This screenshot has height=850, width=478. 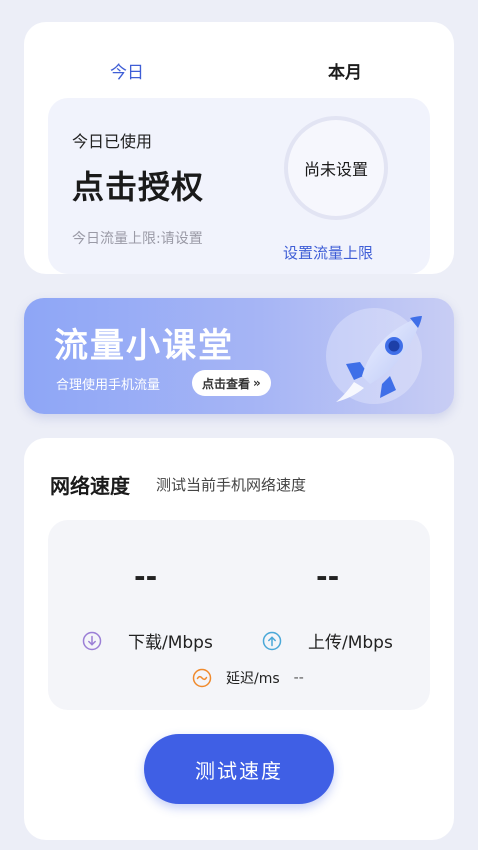 I want to click on period-tabs: 今日 本月, so click(x=239, y=73).